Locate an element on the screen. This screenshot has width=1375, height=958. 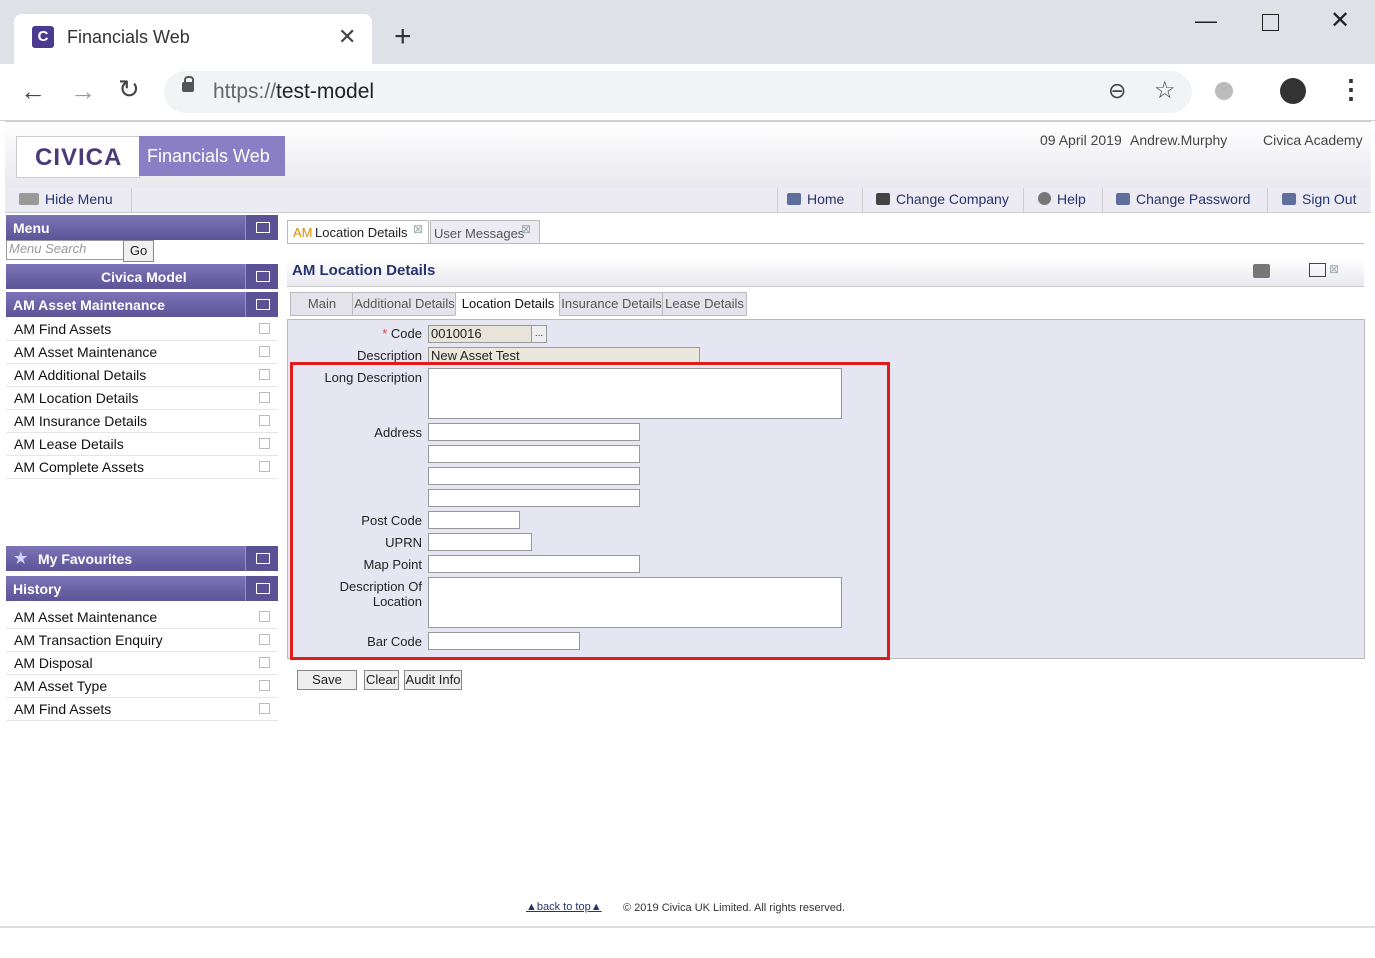
tab-label: User Messages is located at coordinates (479, 233).